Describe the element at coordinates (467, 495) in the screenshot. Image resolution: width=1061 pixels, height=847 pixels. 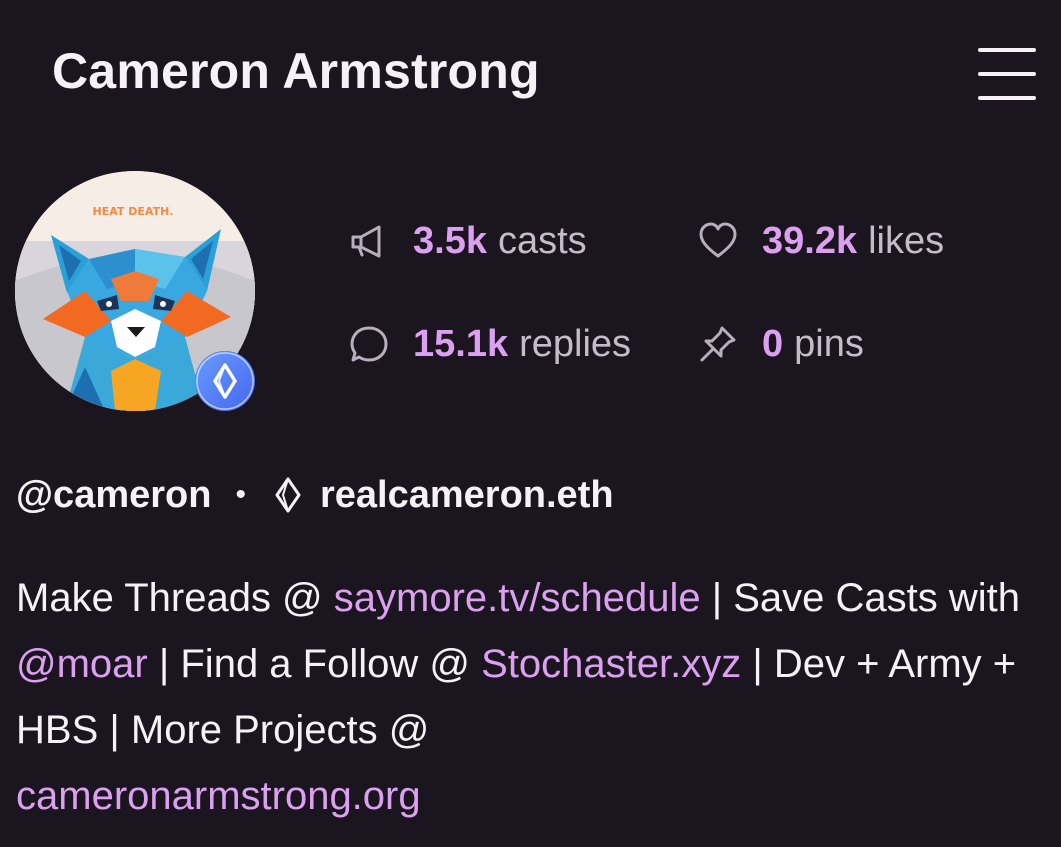
I see `ens-name-link: realcameron.eth` at that location.